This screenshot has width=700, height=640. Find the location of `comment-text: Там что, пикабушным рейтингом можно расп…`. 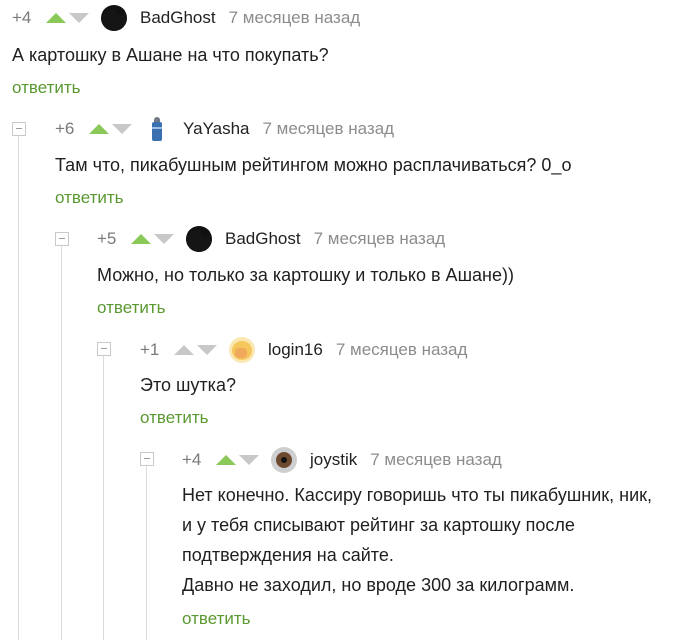

comment-text: Там что, пикабушным рейтингом можно расп… is located at coordinates (313, 165).